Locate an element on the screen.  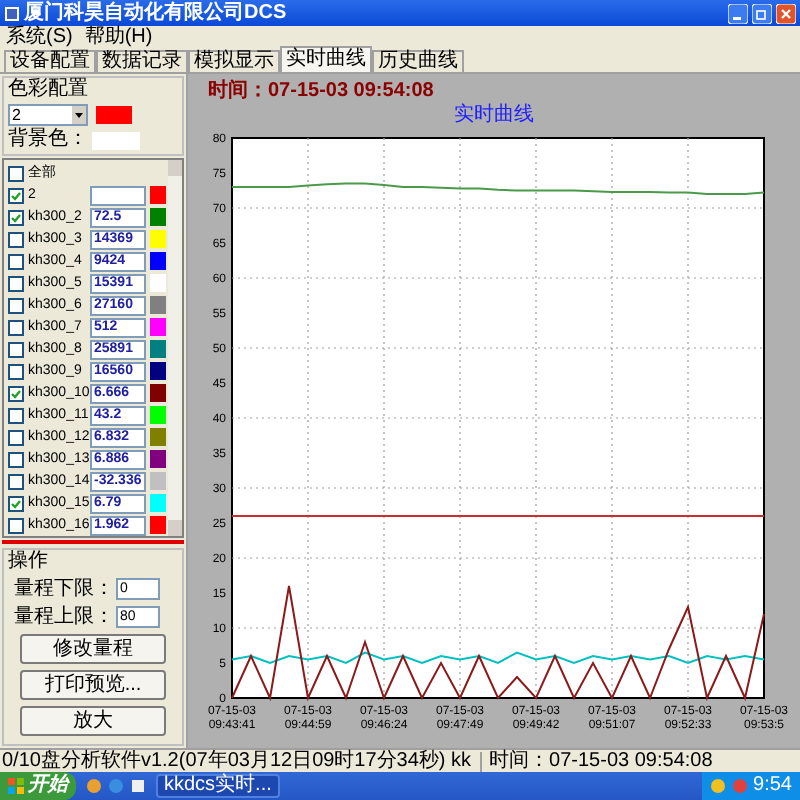
tab: 模拟显示 is located at coordinates (234, 61).